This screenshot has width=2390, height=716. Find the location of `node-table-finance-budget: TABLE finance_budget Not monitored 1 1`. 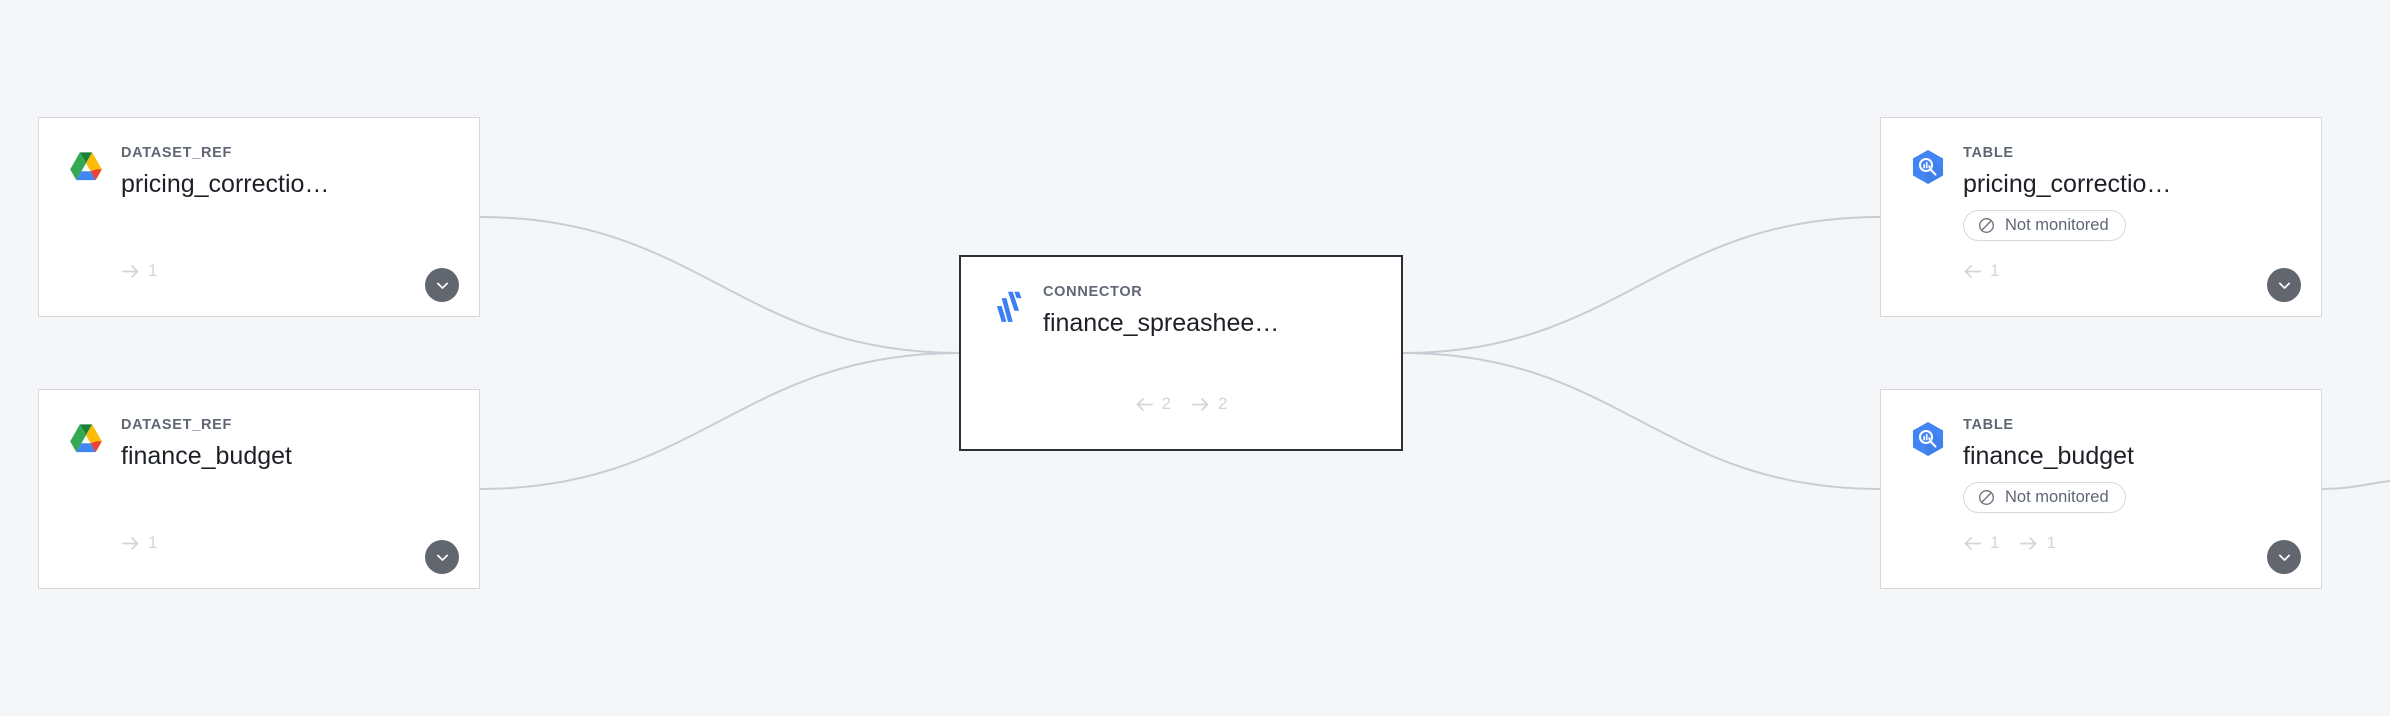

node-table-finance-budget: TABLE finance_budget Not monitored 1 1 is located at coordinates (2101, 489).